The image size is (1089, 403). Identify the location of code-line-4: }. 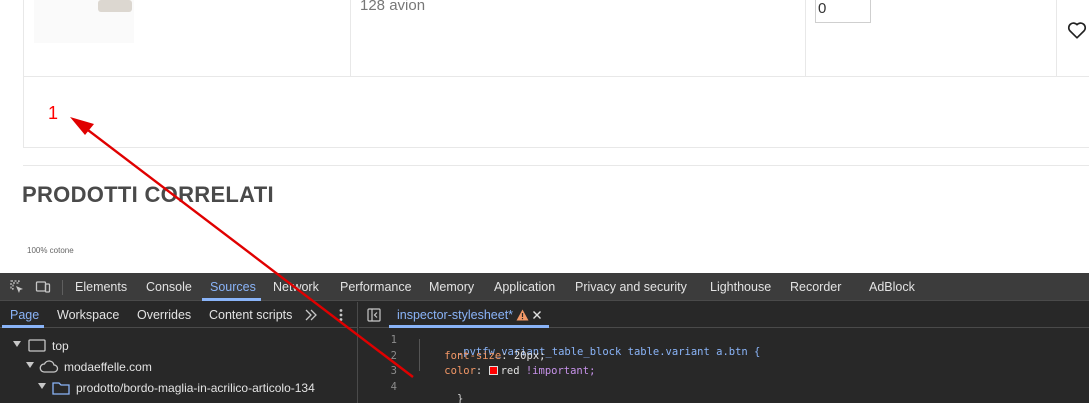
(441, 392).